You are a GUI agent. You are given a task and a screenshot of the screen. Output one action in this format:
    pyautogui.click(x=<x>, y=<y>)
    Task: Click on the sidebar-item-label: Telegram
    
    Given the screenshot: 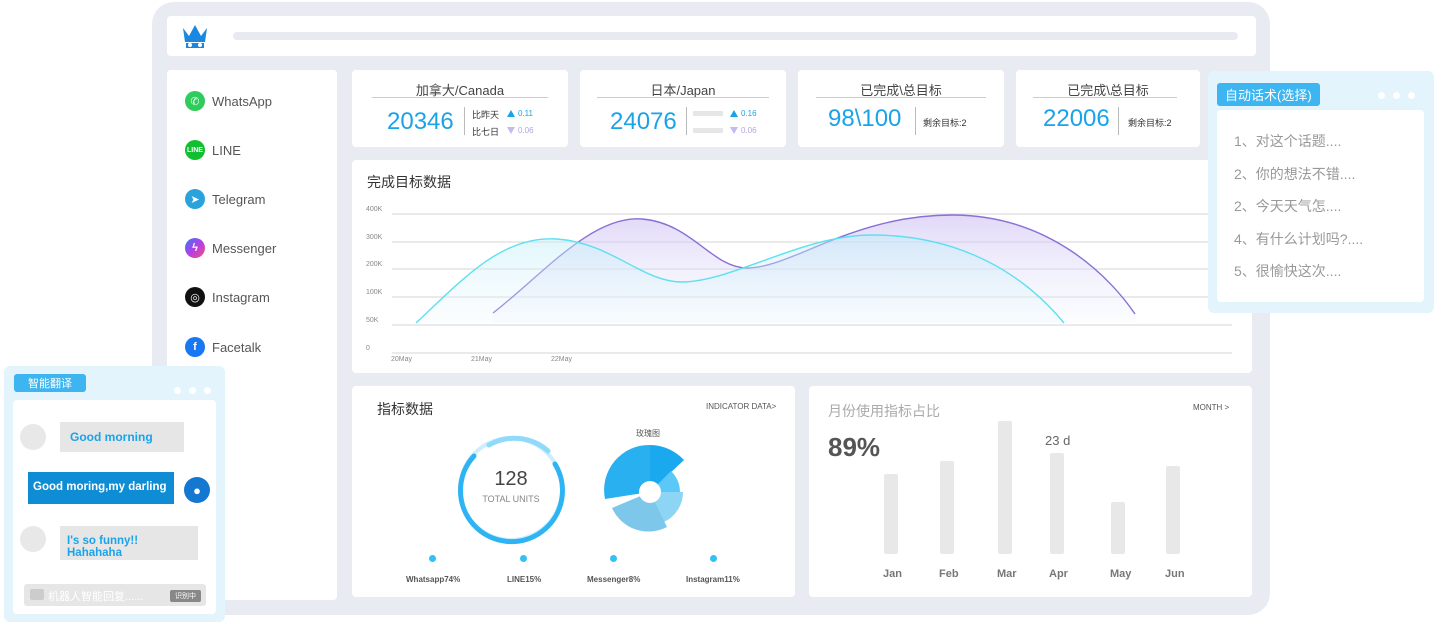 What is the action you would take?
    pyautogui.click(x=239, y=199)
    